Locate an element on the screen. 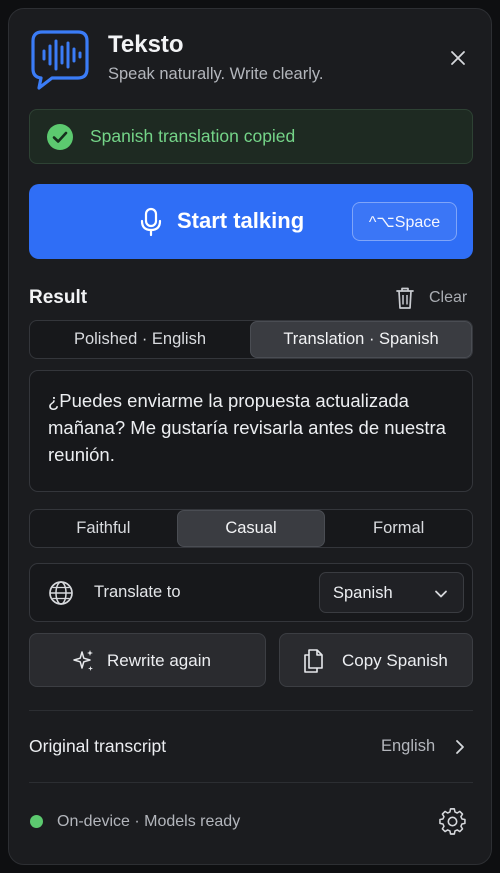 The height and width of the screenshot is (873, 500). tab-translation-spanish: Translation · Spanish is located at coordinates (361, 339).